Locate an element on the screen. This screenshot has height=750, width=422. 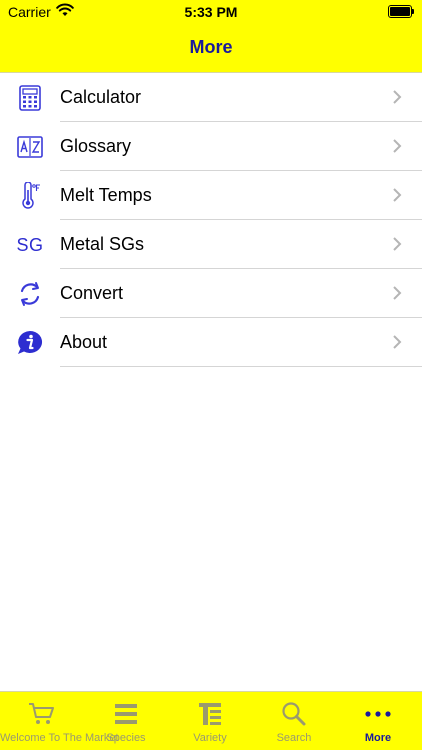
tab-label: Welcome To The Market is located at coordinates (59, 738).